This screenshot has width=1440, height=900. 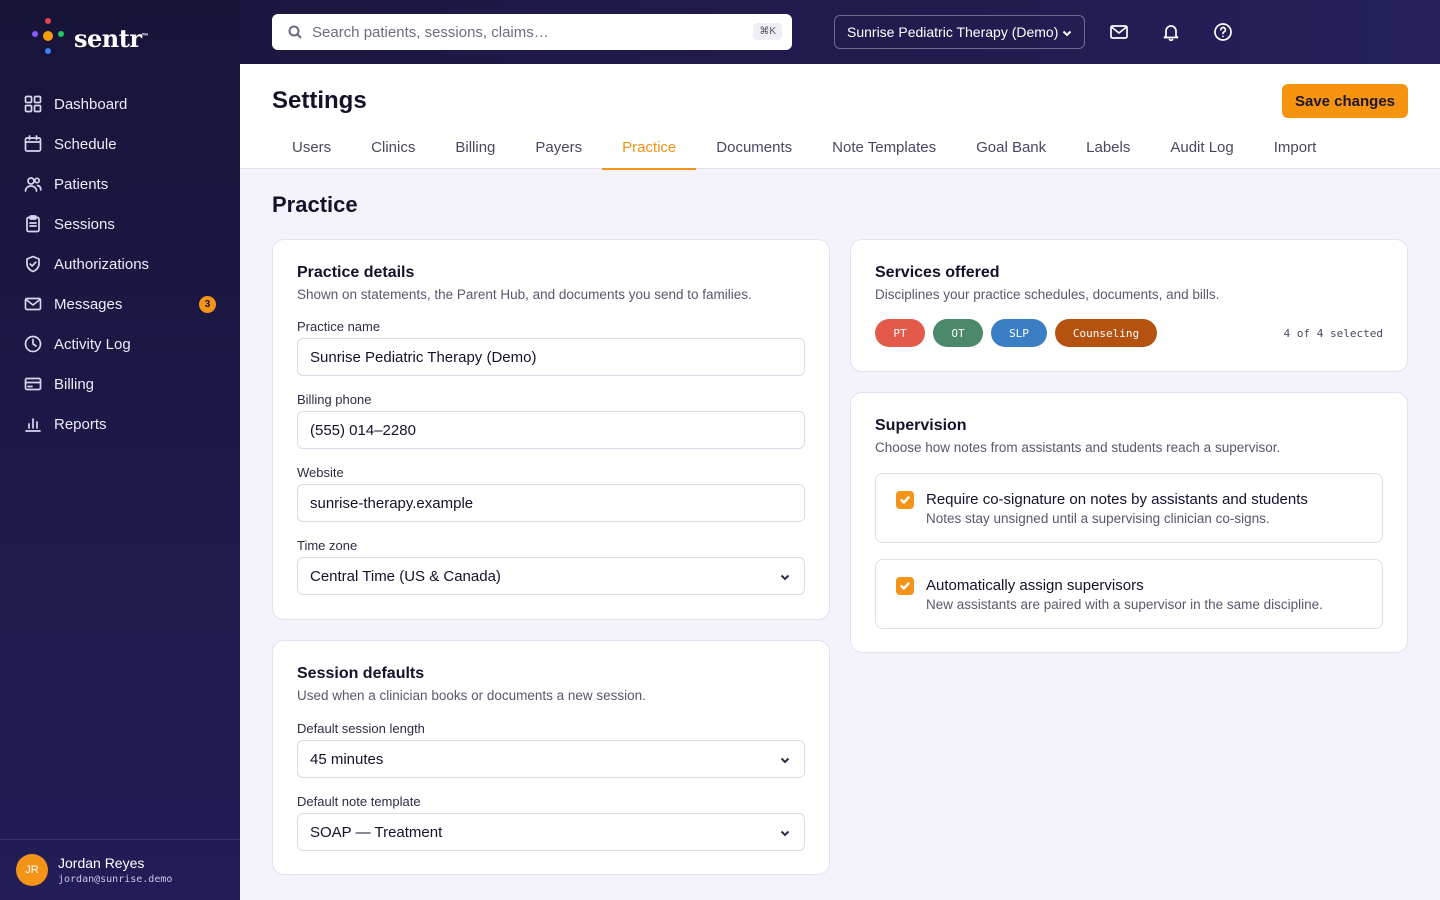 What do you see at coordinates (1223, 32) in the screenshot?
I see `help-icon` at bounding box center [1223, 32].